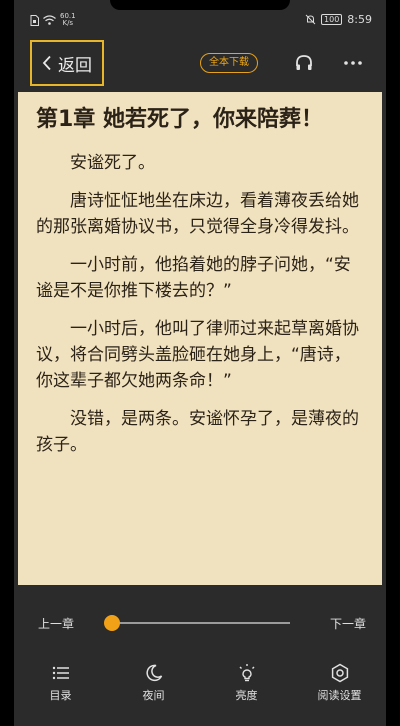 Image resolution: width=400 pixels, height=726 pixels. Describe the element at coordinates (353, 63) in the screenshot. I see `more-options-icon` at that location.